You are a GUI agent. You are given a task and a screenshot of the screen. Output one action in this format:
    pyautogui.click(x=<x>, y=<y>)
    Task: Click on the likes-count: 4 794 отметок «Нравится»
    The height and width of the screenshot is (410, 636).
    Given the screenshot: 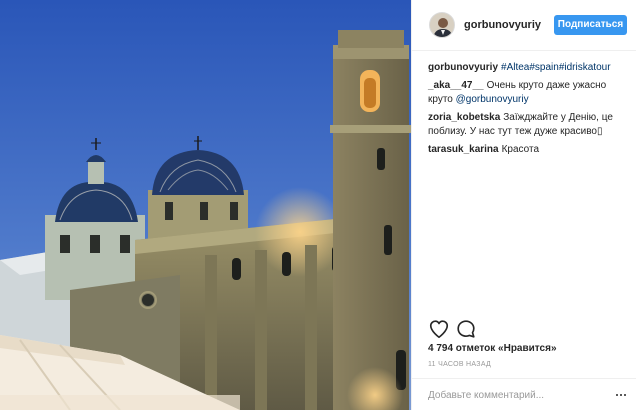 What is the action you would take?
    pyautogui.click(x=492, y=348)
    